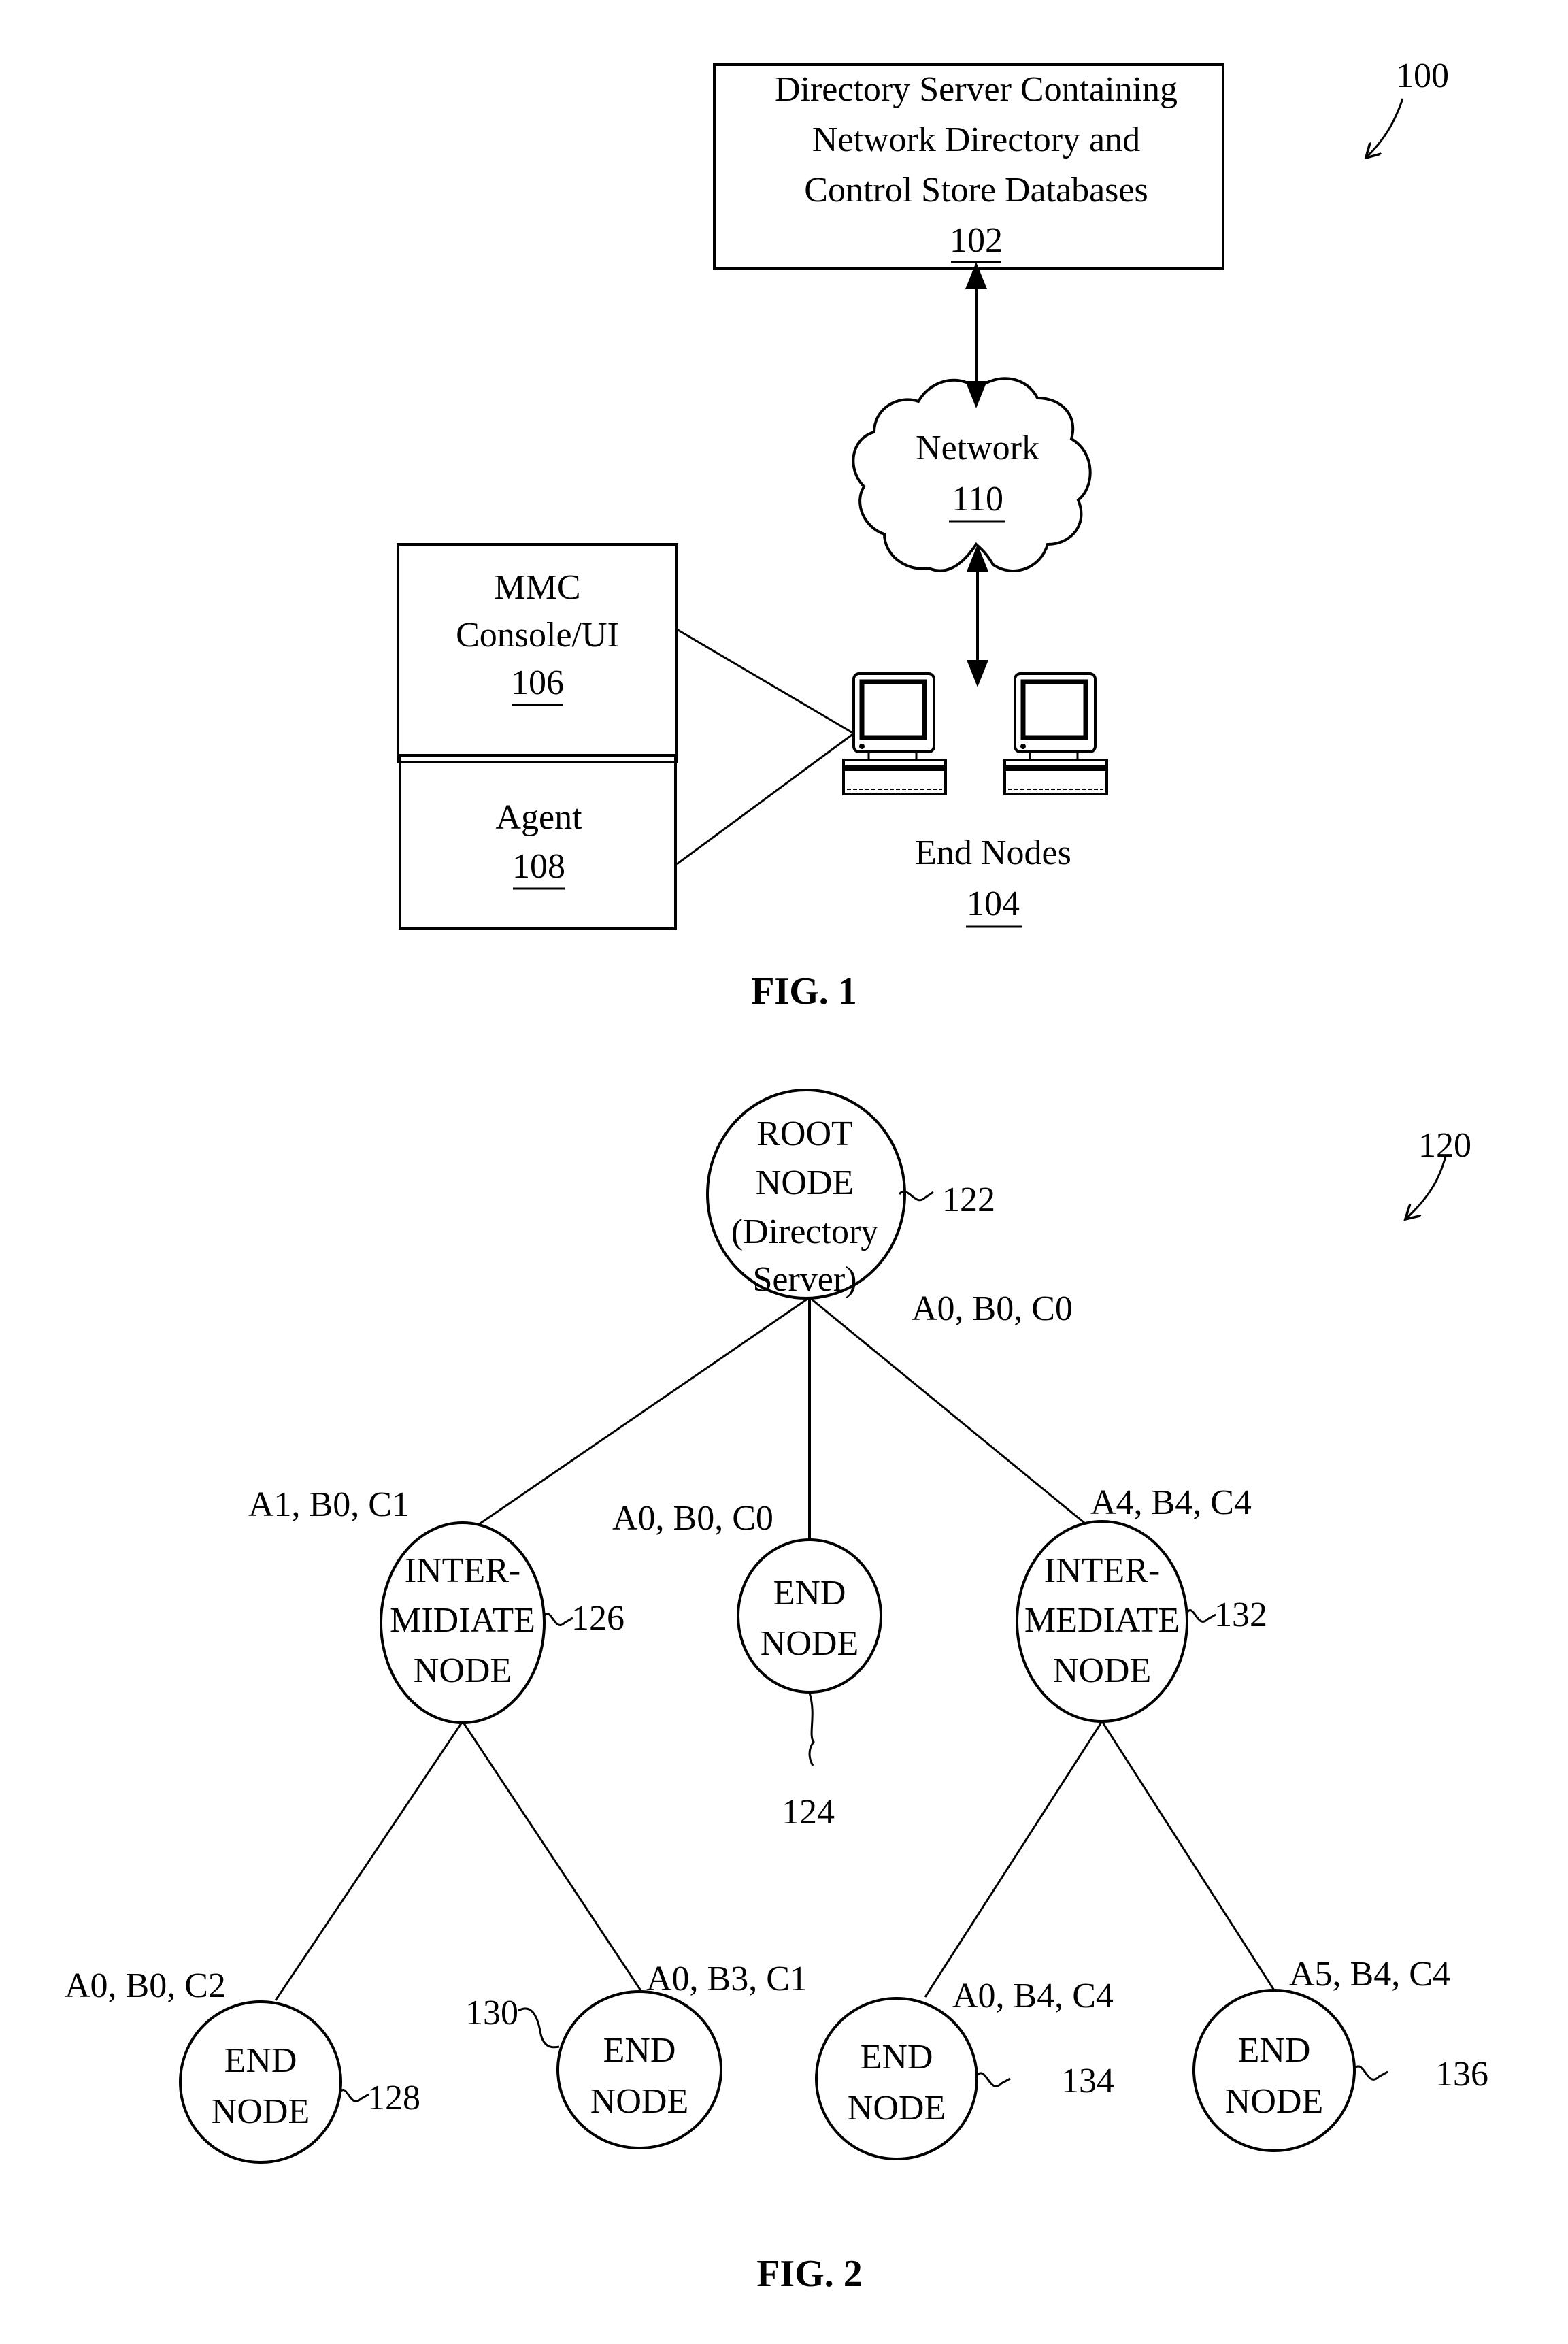 Image resolution: width=1568 pixels, height=2344 pixels. What do you see at coordinates (1274, 2101) in the screenshot?
I see `node-136-line-2: NODE` at bounding box center [1274, 2101].